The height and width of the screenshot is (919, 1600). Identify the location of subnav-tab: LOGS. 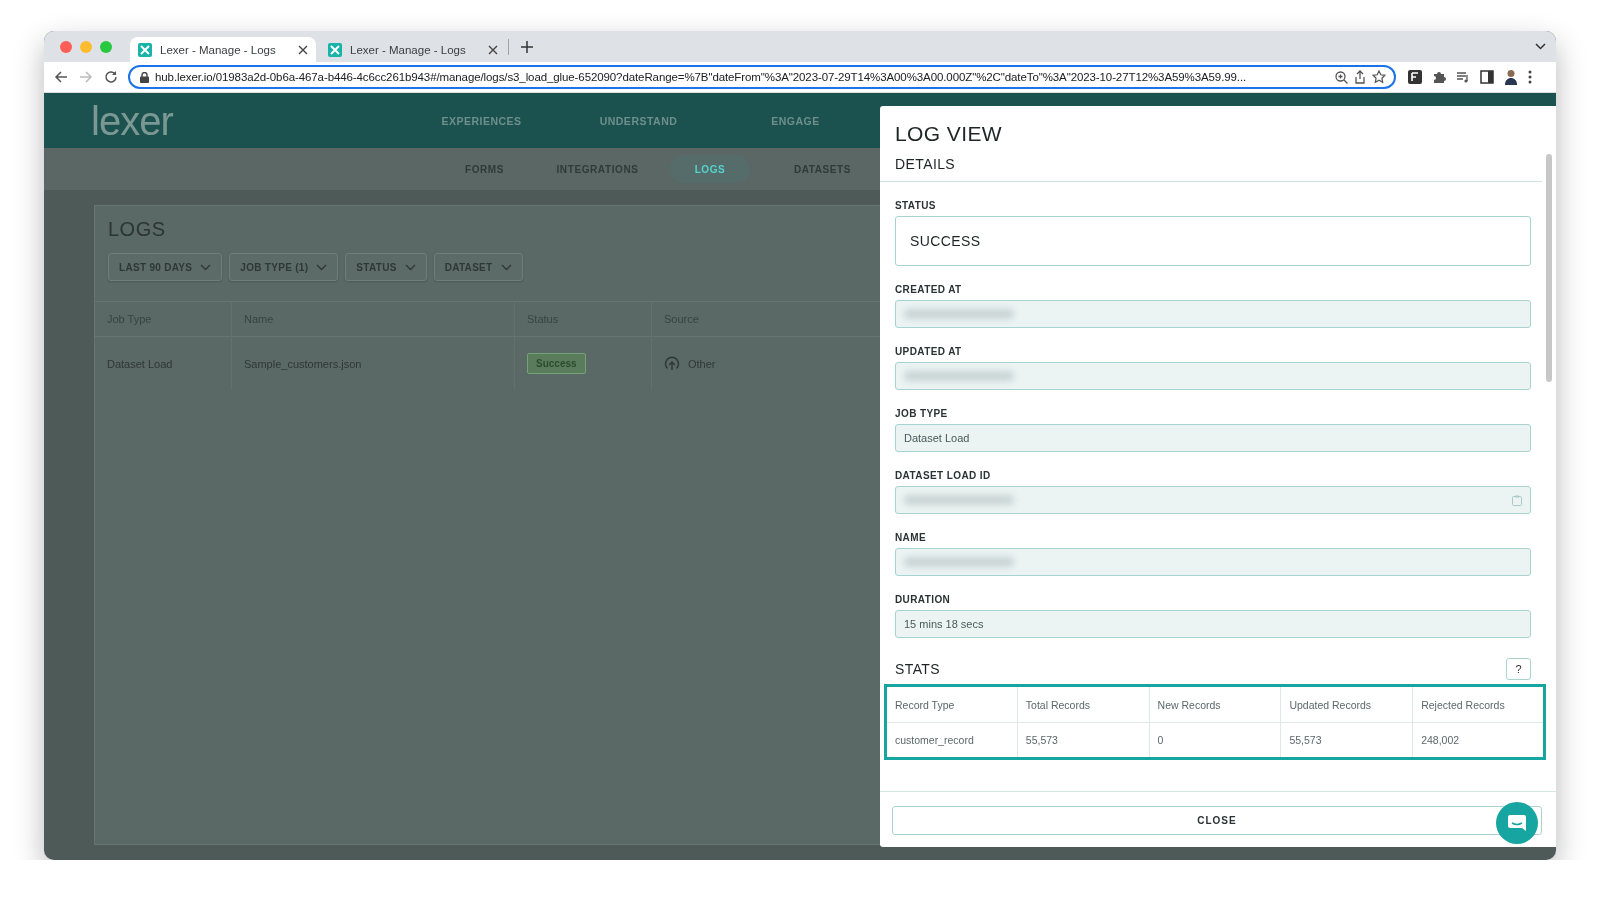
(710, 169).